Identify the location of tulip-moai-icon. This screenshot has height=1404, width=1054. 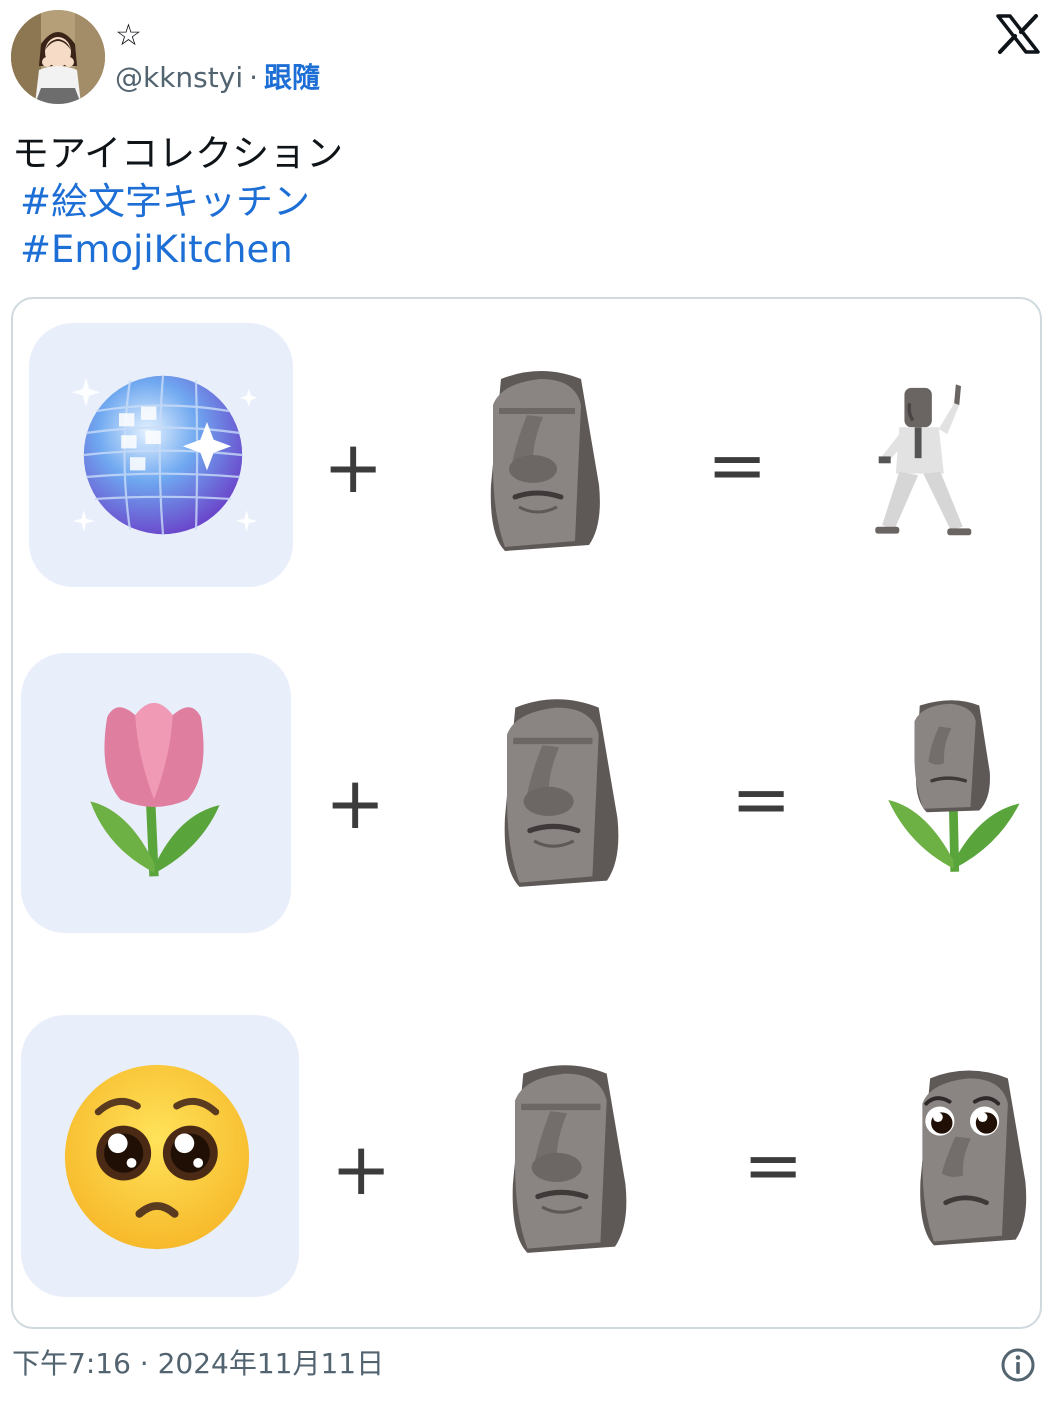
(954, 786).